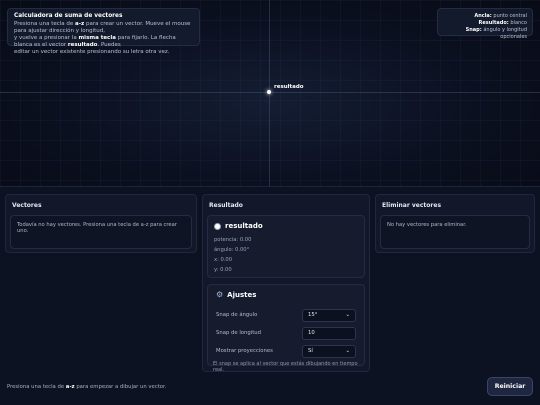 The height and width of the screenshot is (405, 540). Describe the element at coordinates (232, 250) in the screenshot. I see `result-angle: ángulo: 0.00°` at that location.